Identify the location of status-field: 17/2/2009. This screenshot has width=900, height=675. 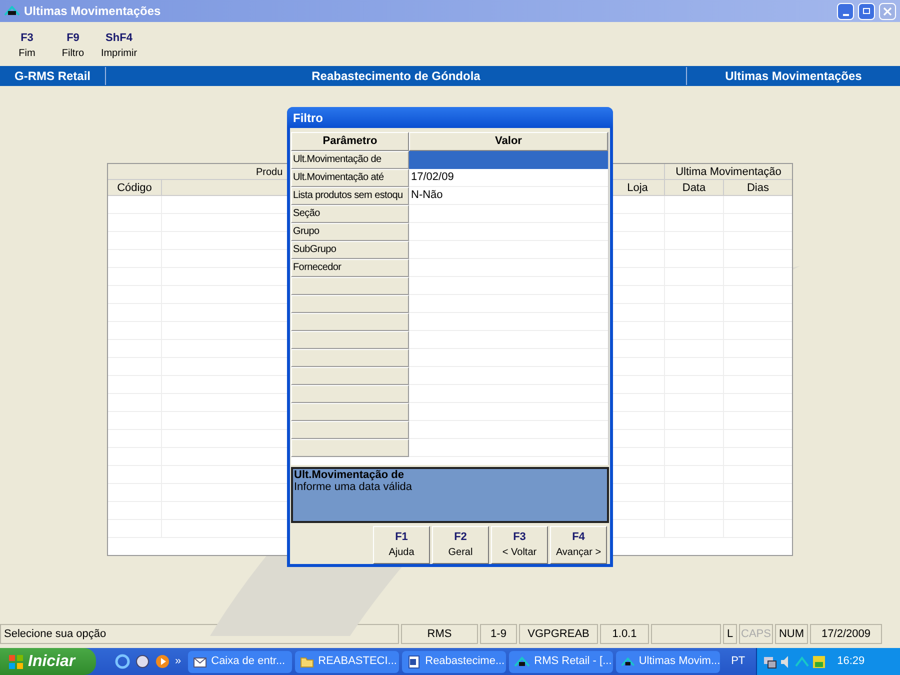
(846, 634).